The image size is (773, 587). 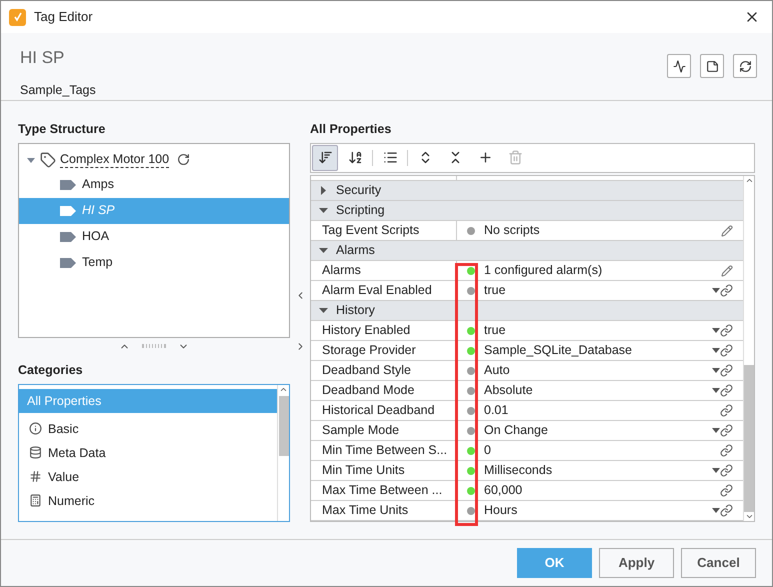 I want to click on property-value: 1 configured alarm(s), so click(x=602, y=270).